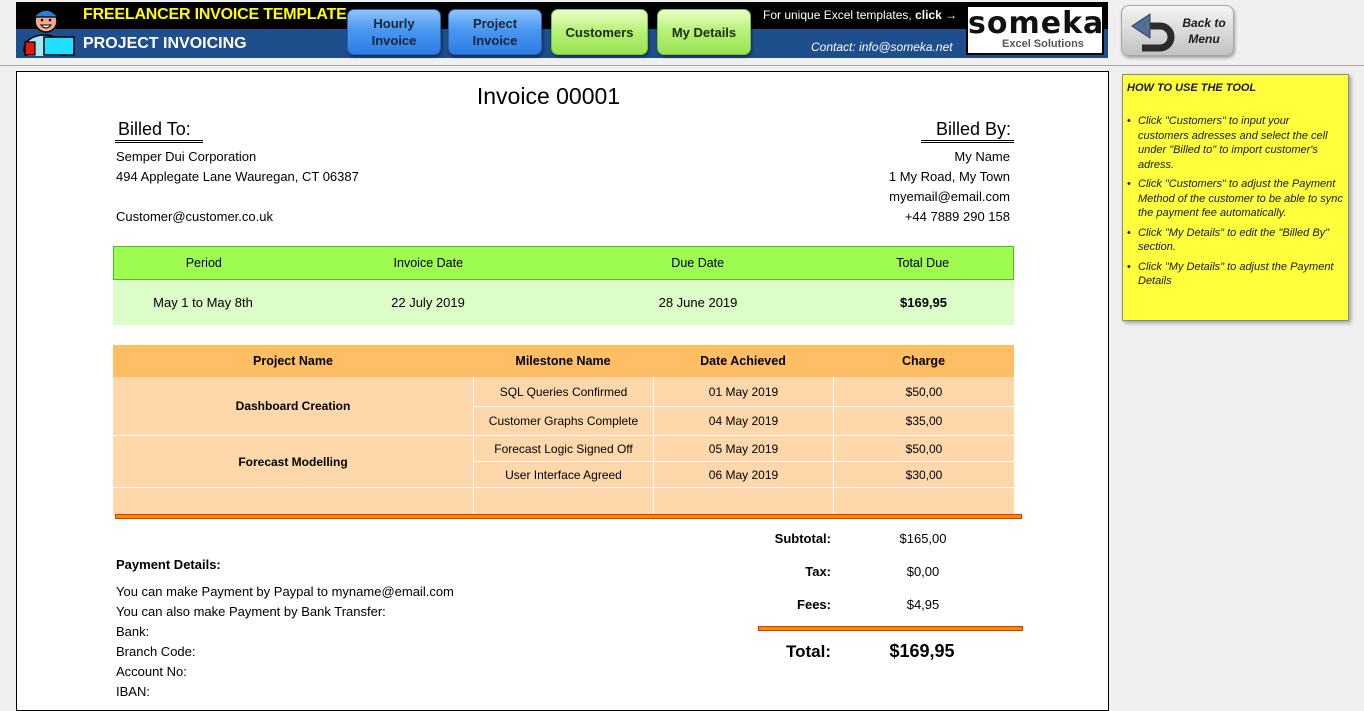 The image size is (1364, 711). What do you see at coordinates (818, 571) in the screenshot?
I see `tax-label: Tax:` at bounding box center [818, 571].